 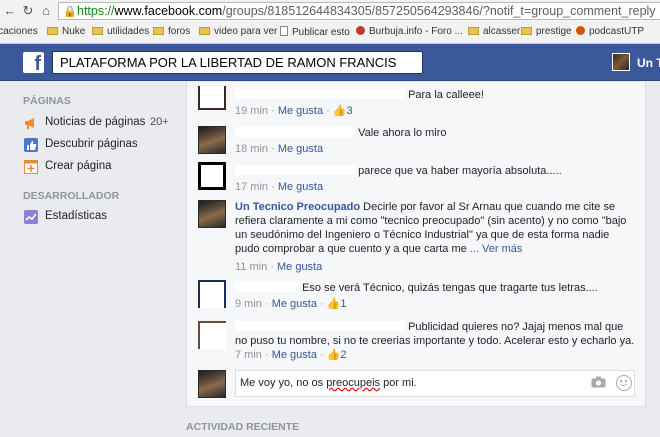 I want to click on bookmark-label: foros, so click(x=179, y=31).